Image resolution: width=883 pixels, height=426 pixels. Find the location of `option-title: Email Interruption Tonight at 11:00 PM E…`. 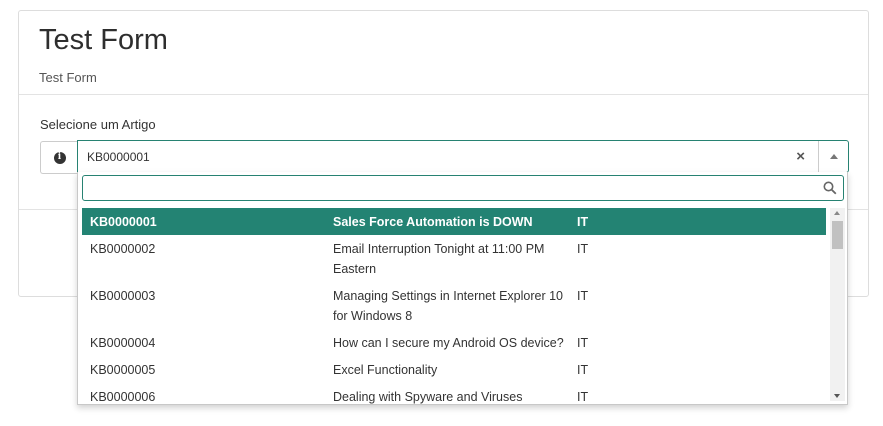

option-title: Email Interruption Tonight at 11:00 PM E… is located at coordinates (439, 259).